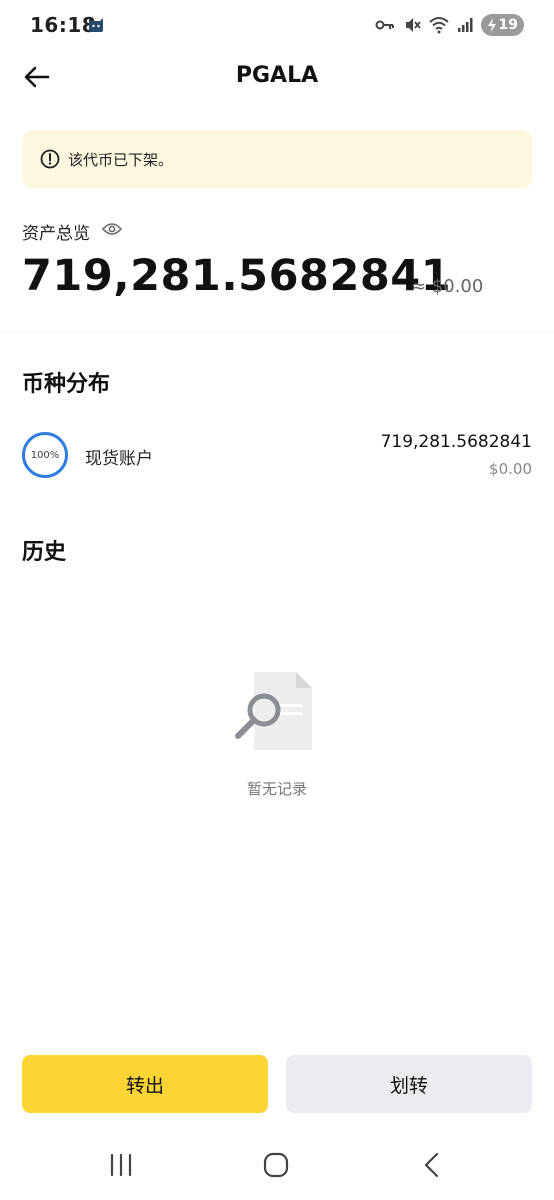  What do you see at coordinates (44, 552) in the screenshot?
I see `history-title: 历史` at bounding box center [44, 552].